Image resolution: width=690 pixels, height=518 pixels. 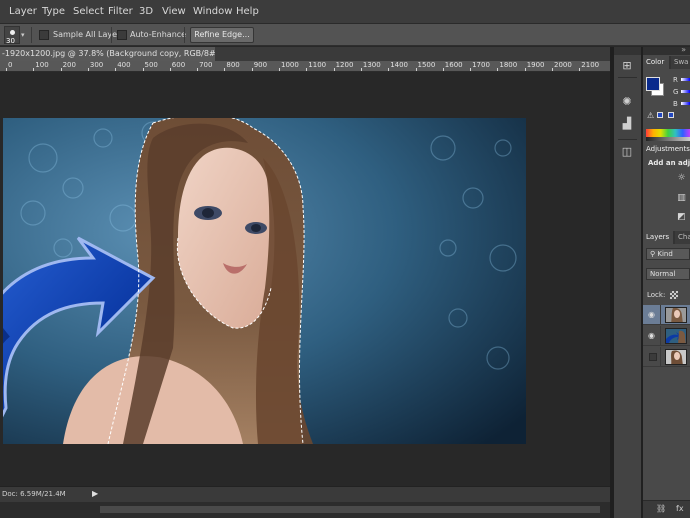 I want to click on sample-all-layers-checkbox, so click(x=44, y=35).